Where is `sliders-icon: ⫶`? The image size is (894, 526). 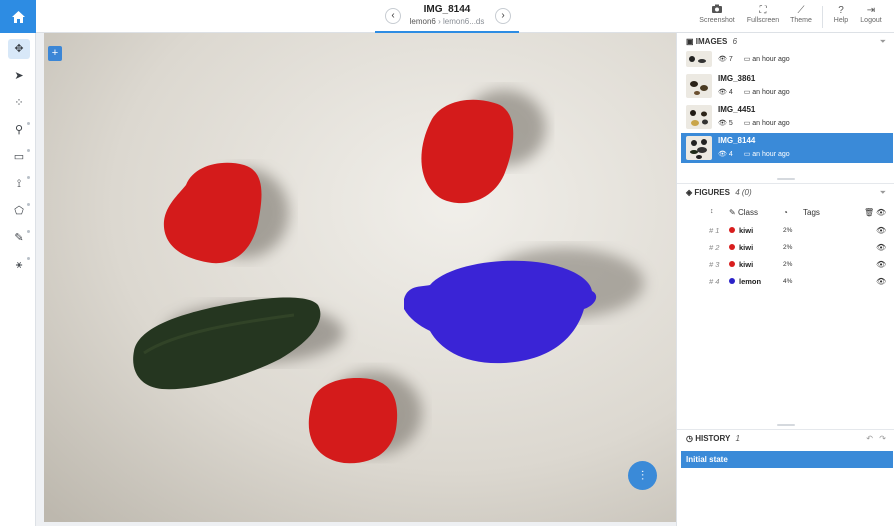
sliders-icon: ⫶ is located at coordinates (642, 475).